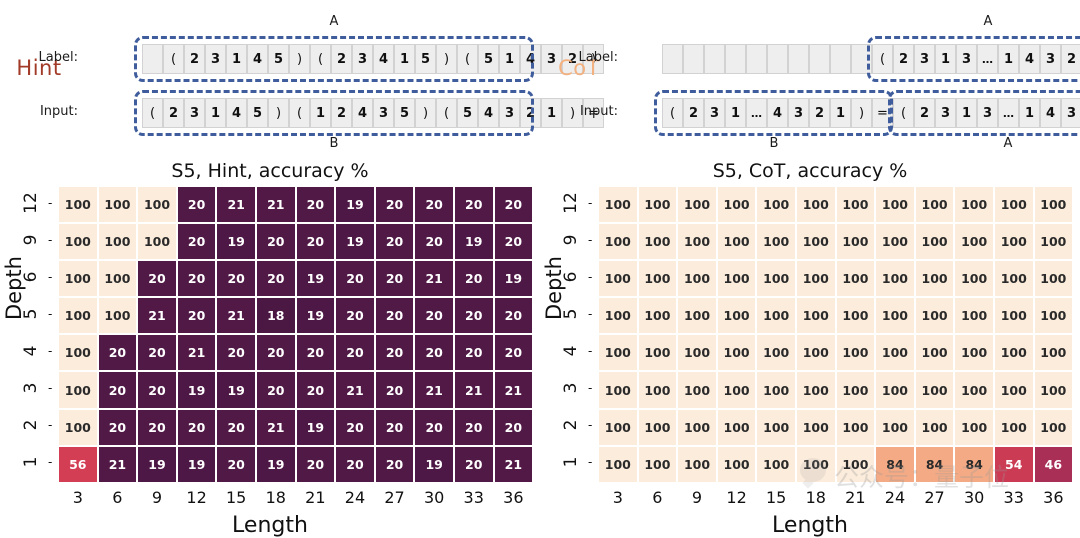 This screenshot has height=538, width=1080. I want to click on token-cell: ), so click(299, 59).